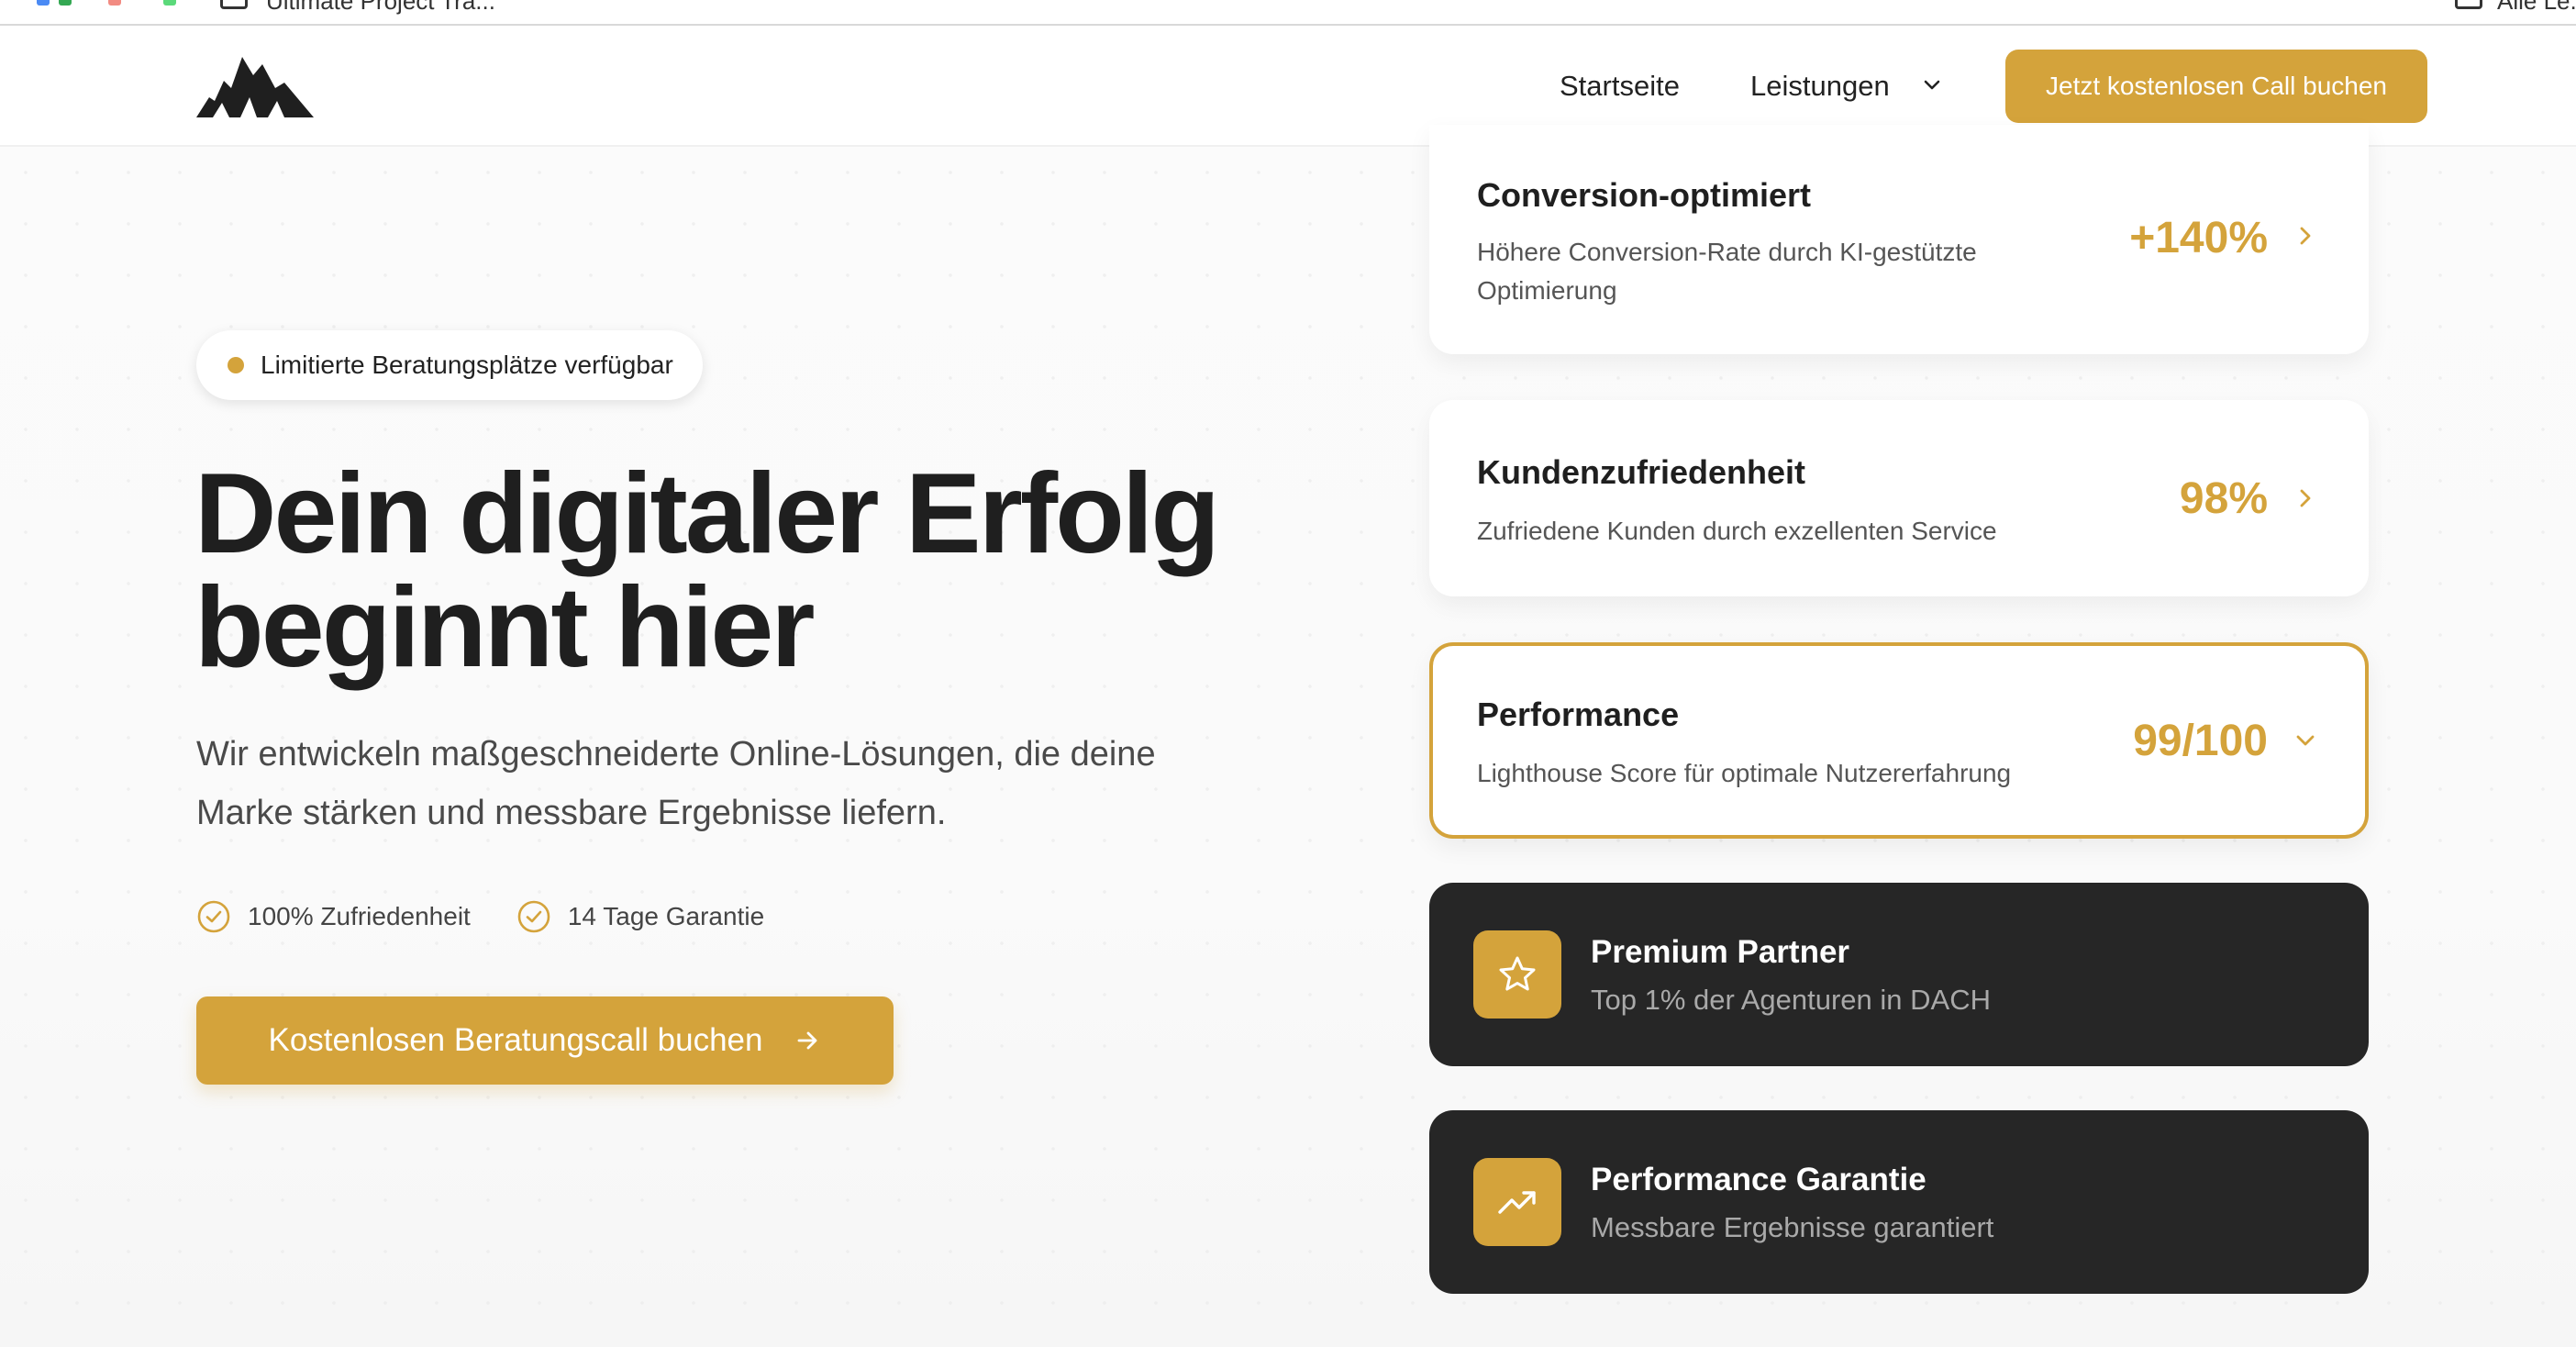 This screenshot has width=2576, height=1347. I want to click on star-icon, so click(1517, 973).